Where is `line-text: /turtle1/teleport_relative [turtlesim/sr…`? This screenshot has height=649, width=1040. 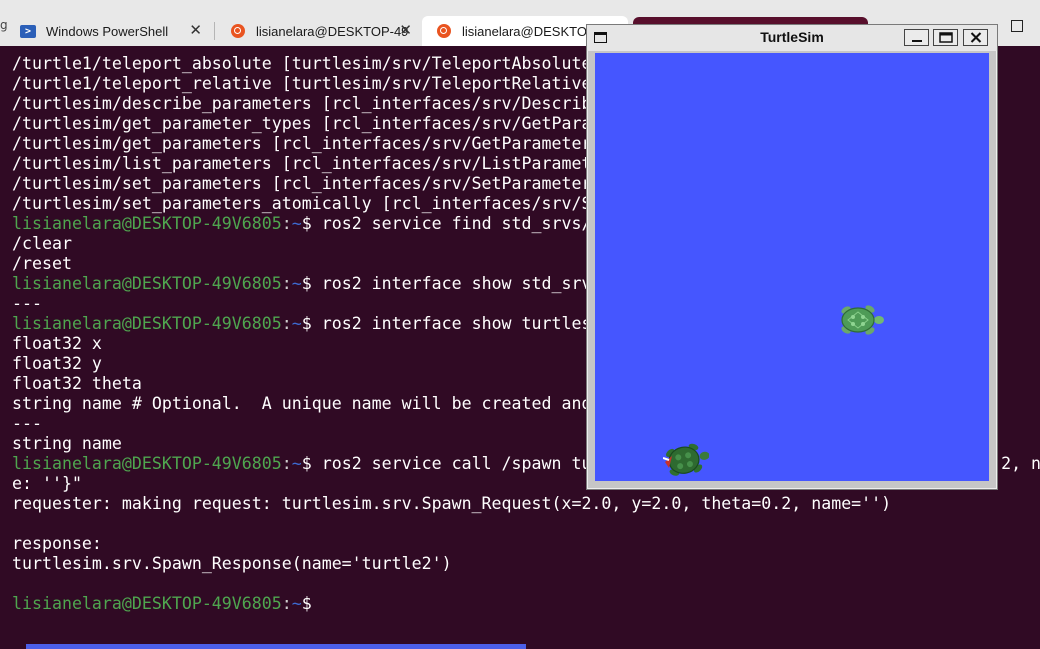 line-text: /turtle1/teleport_relative [turtlesim/sr… is located at coordinates (307, 83).